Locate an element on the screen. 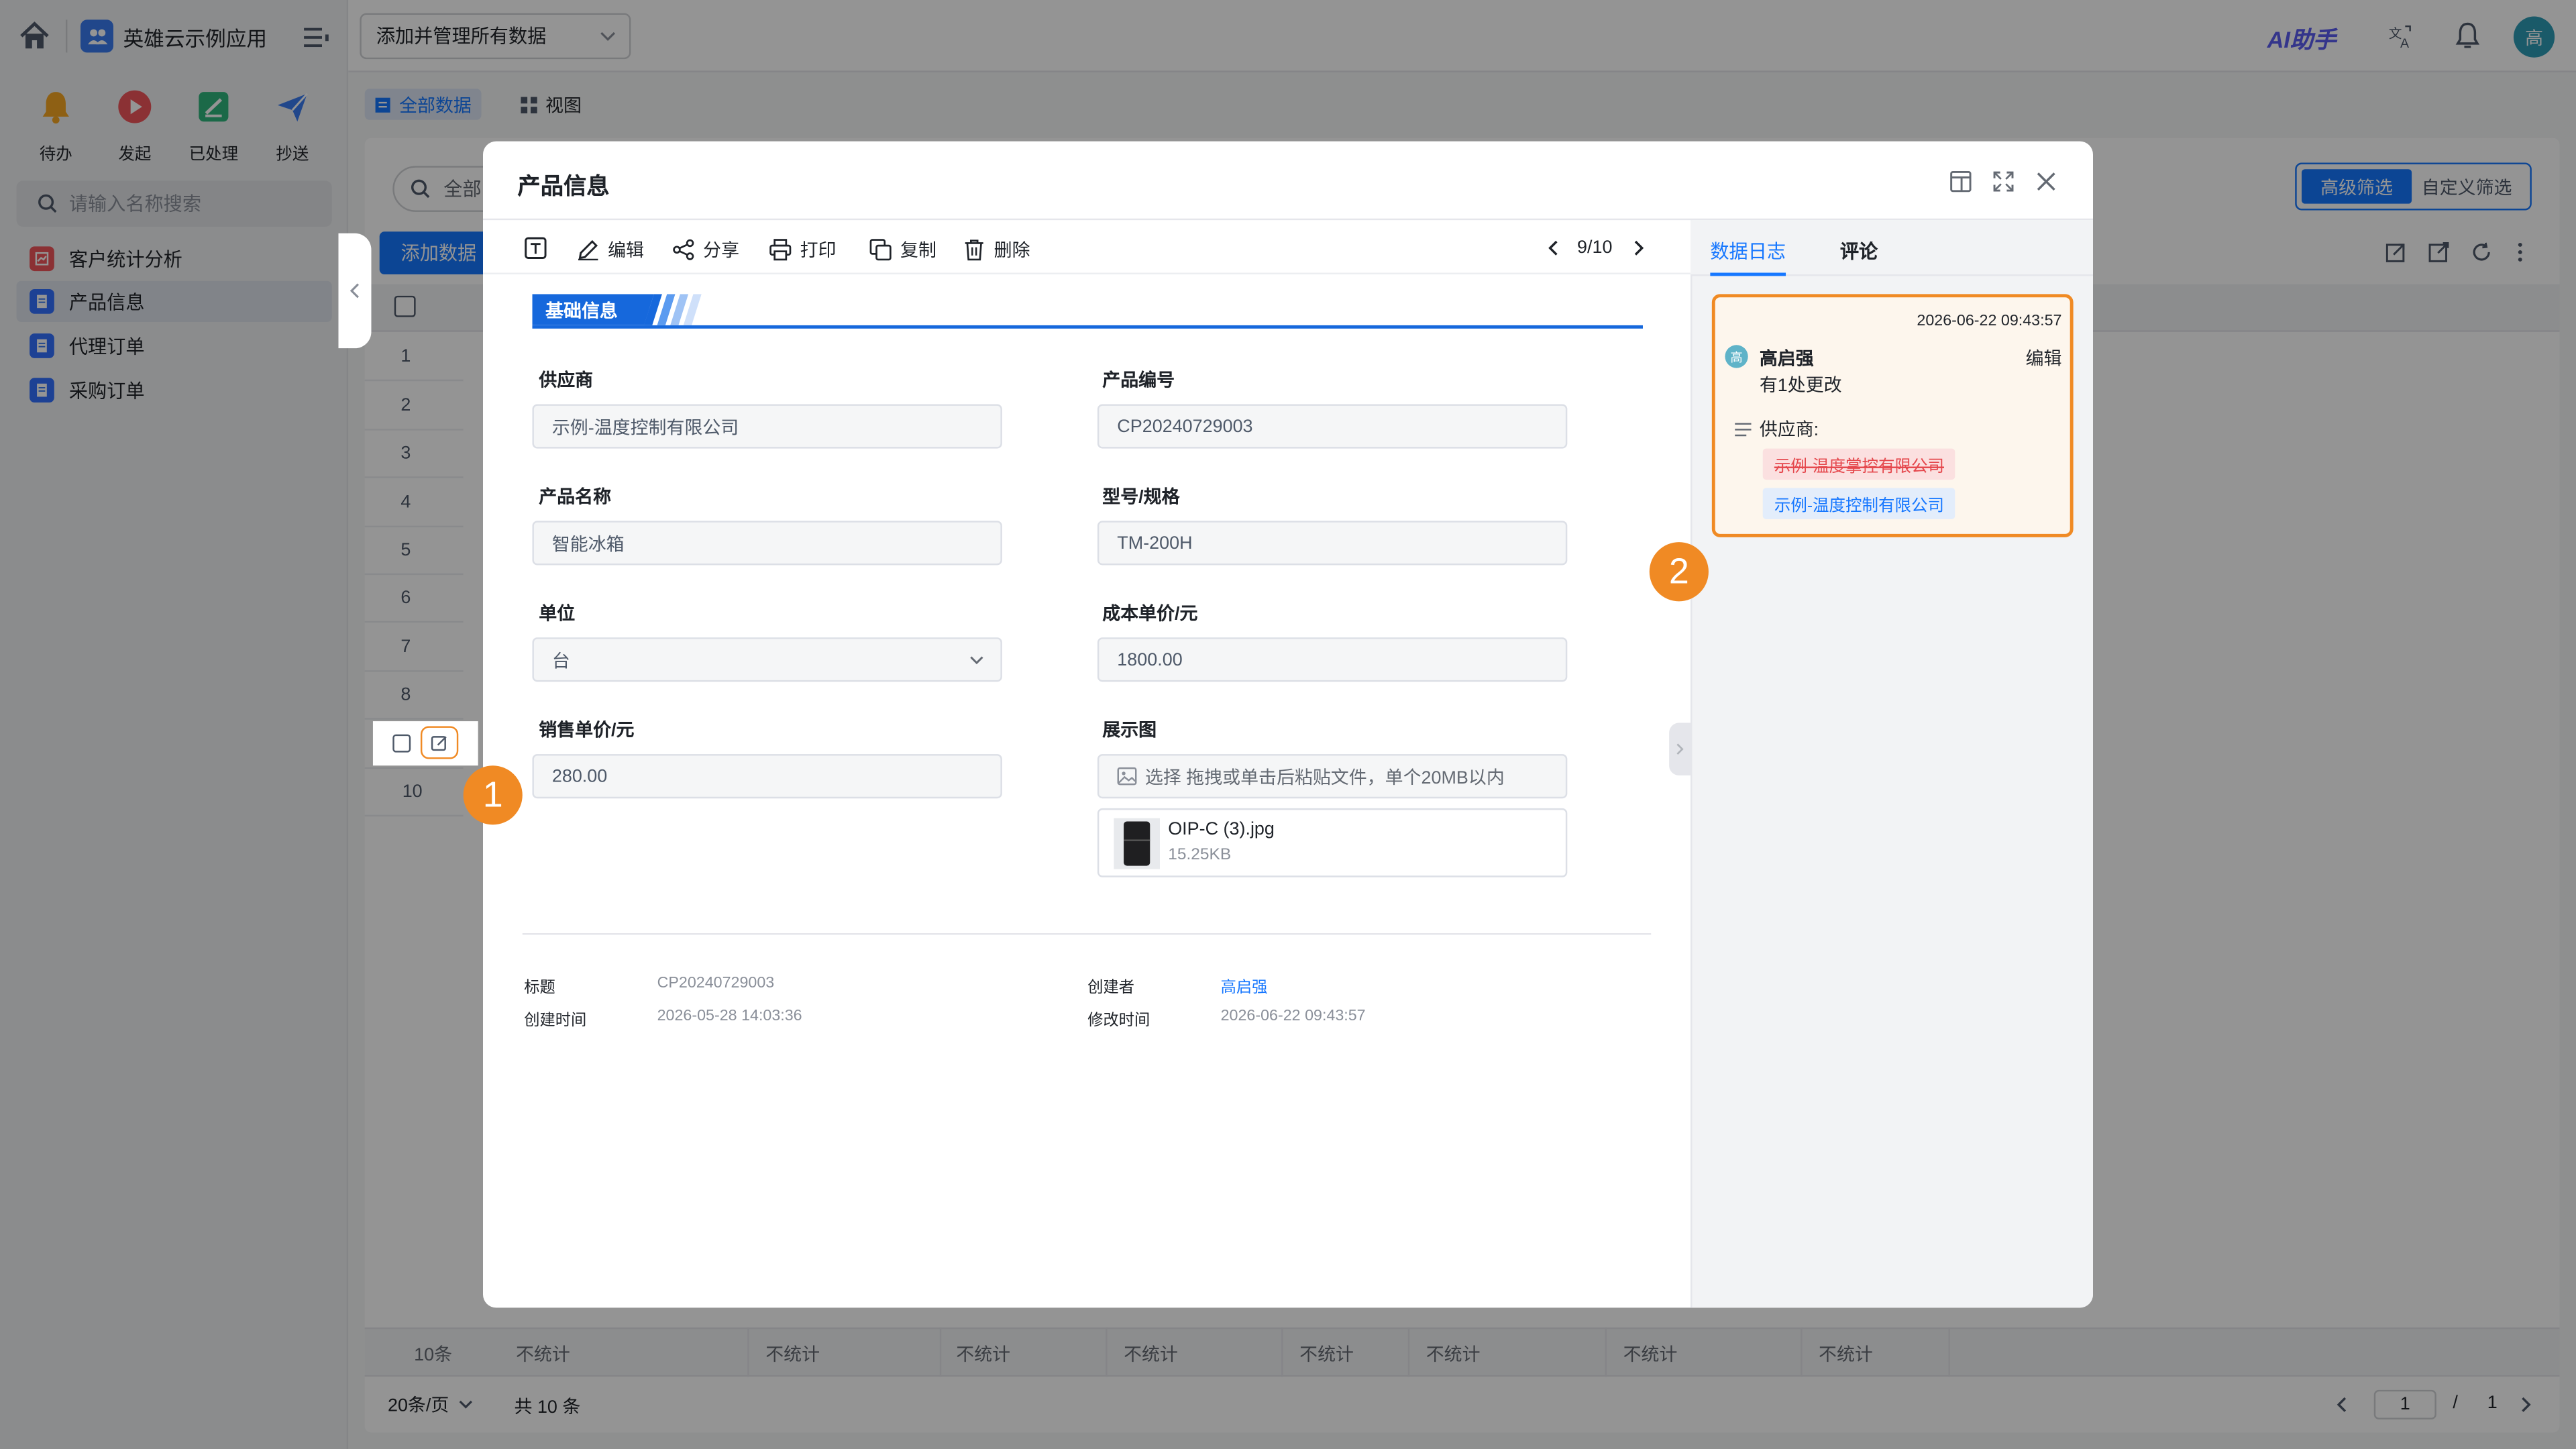 The image size is (2576, 1449). copy-button: 复制 is located at coordinates (902, 250).